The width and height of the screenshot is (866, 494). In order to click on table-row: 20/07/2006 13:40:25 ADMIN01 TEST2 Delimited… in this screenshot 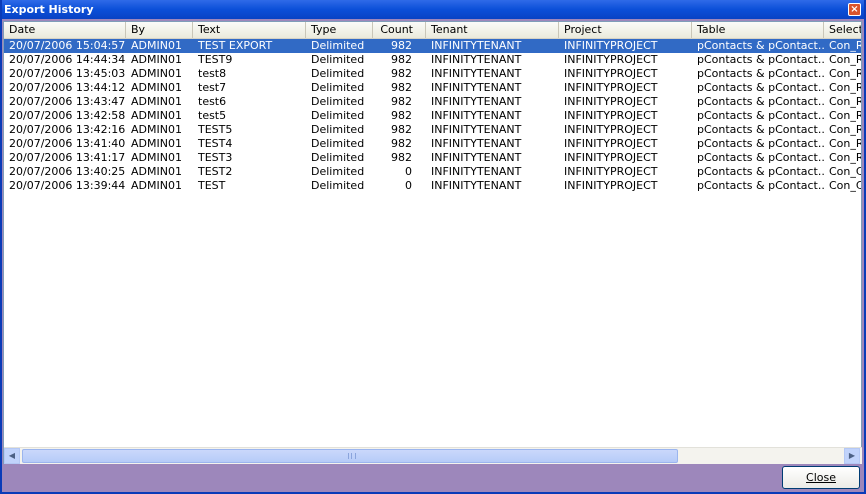, I will do `click(432, 172)`.